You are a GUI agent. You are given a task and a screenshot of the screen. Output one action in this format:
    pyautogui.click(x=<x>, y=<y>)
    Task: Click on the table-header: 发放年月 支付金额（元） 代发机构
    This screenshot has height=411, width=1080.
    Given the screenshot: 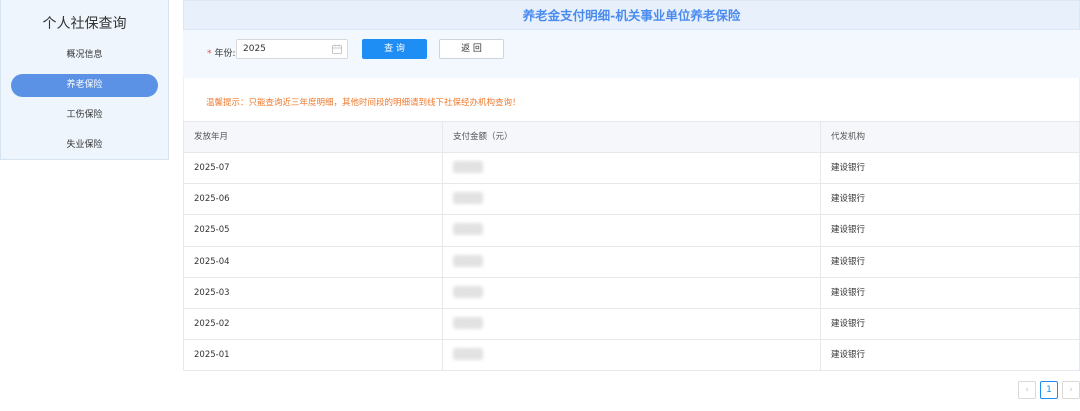 What is the action you would take?
    pyautogui.click(x=631, y=137)
    